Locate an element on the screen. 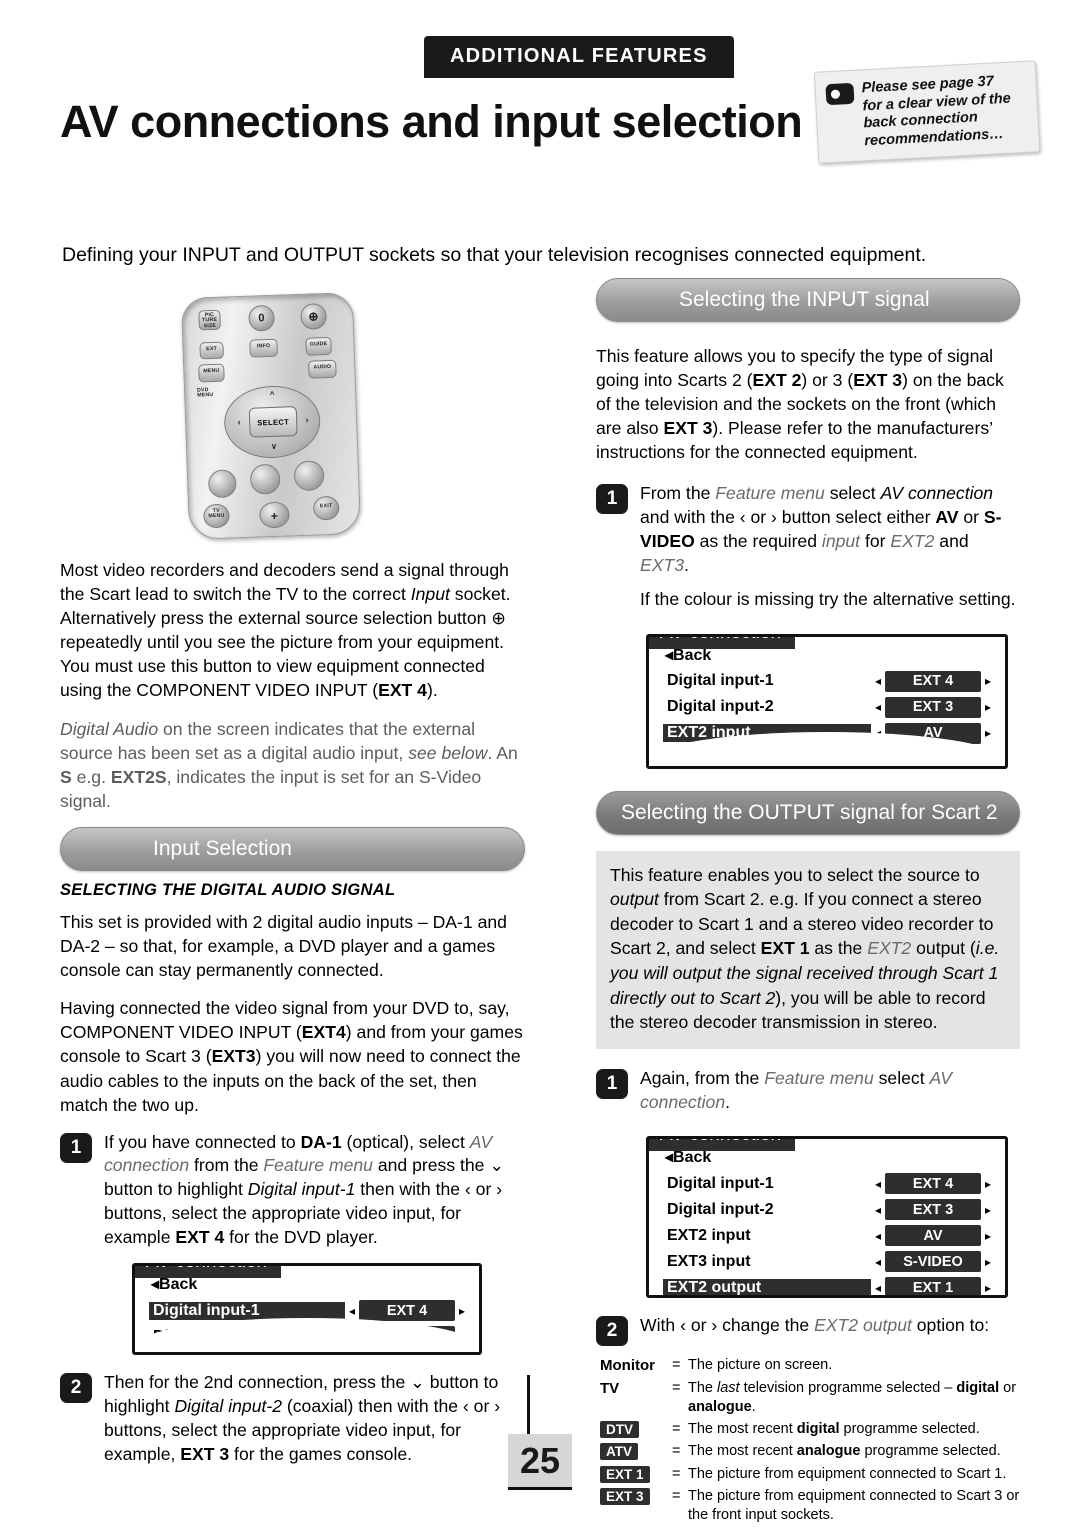  section-header-input-signal: Selecting the INPUT signal is located at coordinates (808, 300).